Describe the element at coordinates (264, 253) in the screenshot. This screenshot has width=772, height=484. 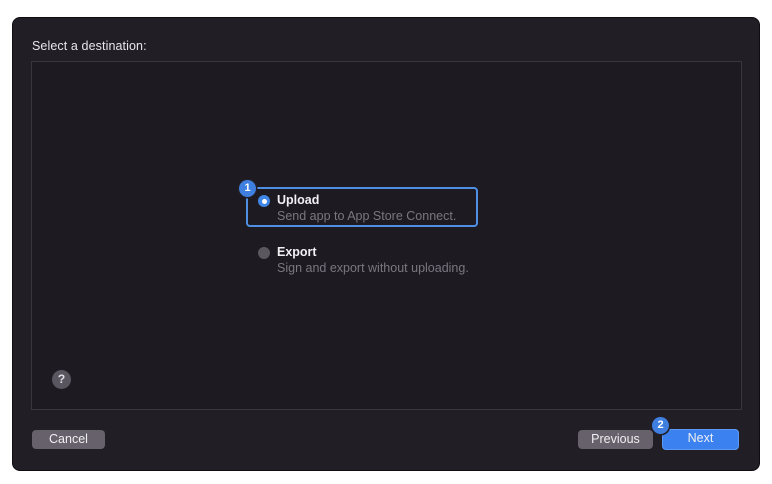
I see `export-radio` at that location.